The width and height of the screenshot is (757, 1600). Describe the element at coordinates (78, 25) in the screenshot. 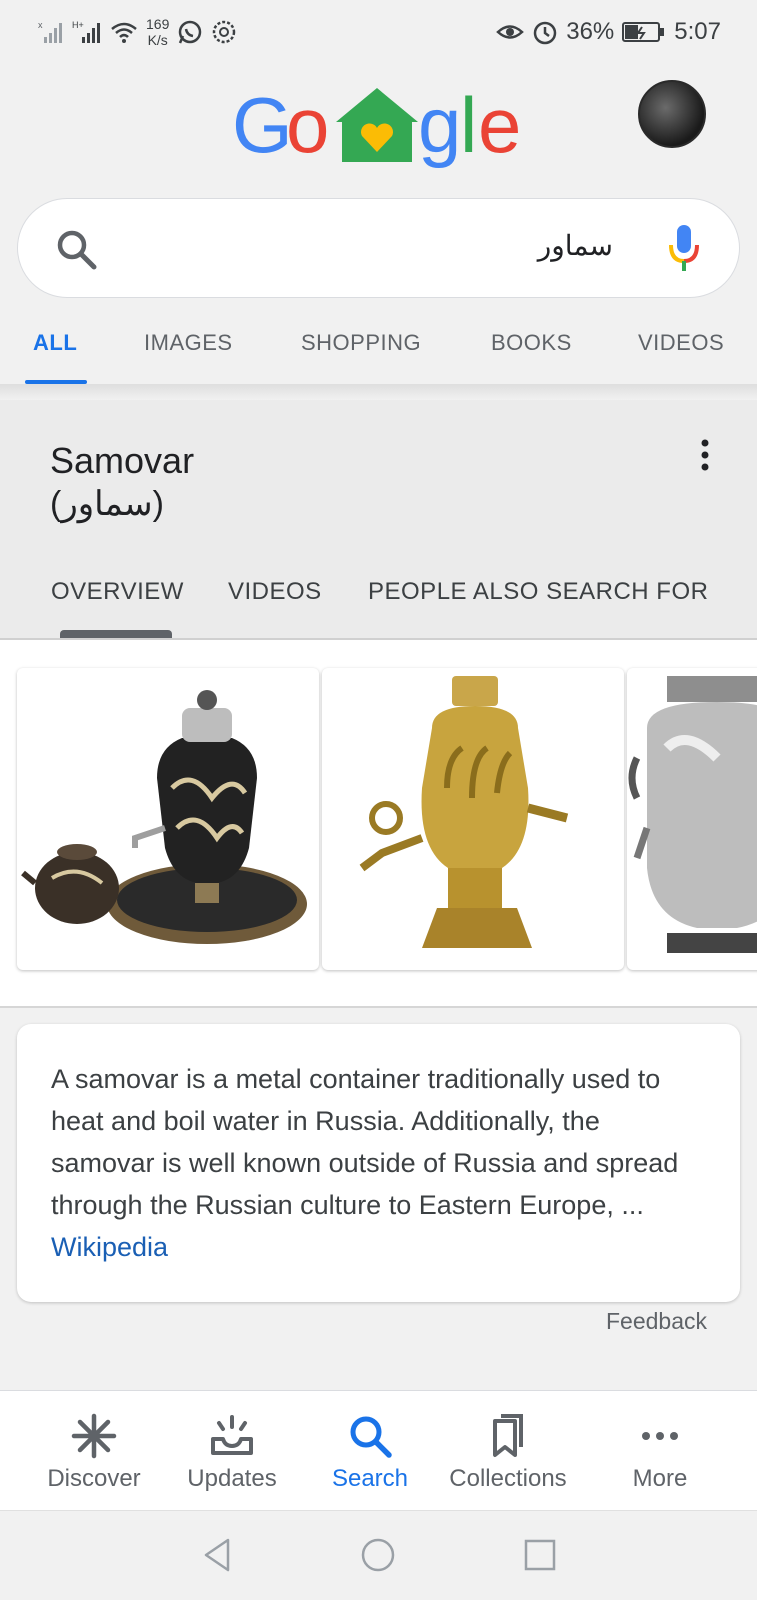

I see `svg-text: H+` at that location.